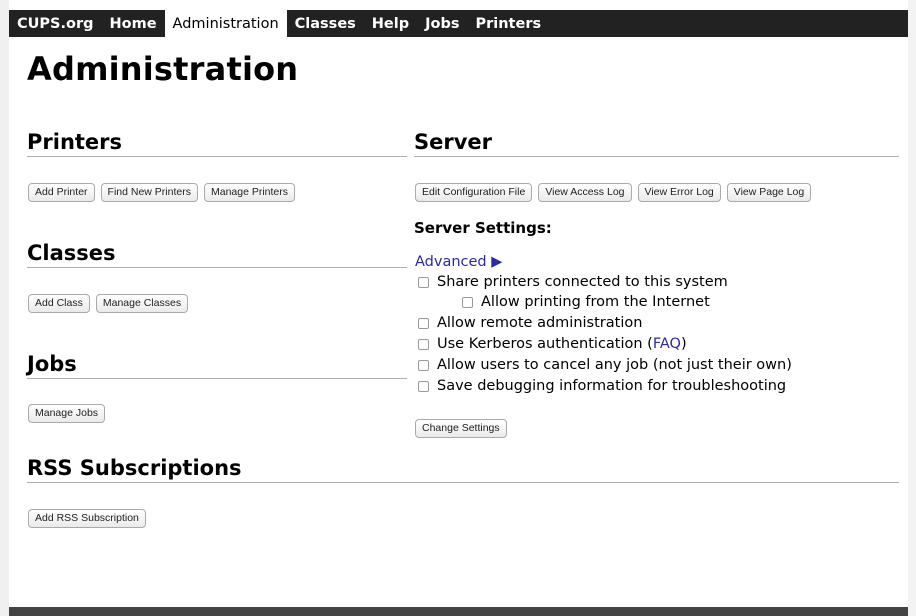  What do you see at coordinates (423, 365) in the screenshot?
I see `cancel-any-job-checkbox` at bounding box center [423, 365].